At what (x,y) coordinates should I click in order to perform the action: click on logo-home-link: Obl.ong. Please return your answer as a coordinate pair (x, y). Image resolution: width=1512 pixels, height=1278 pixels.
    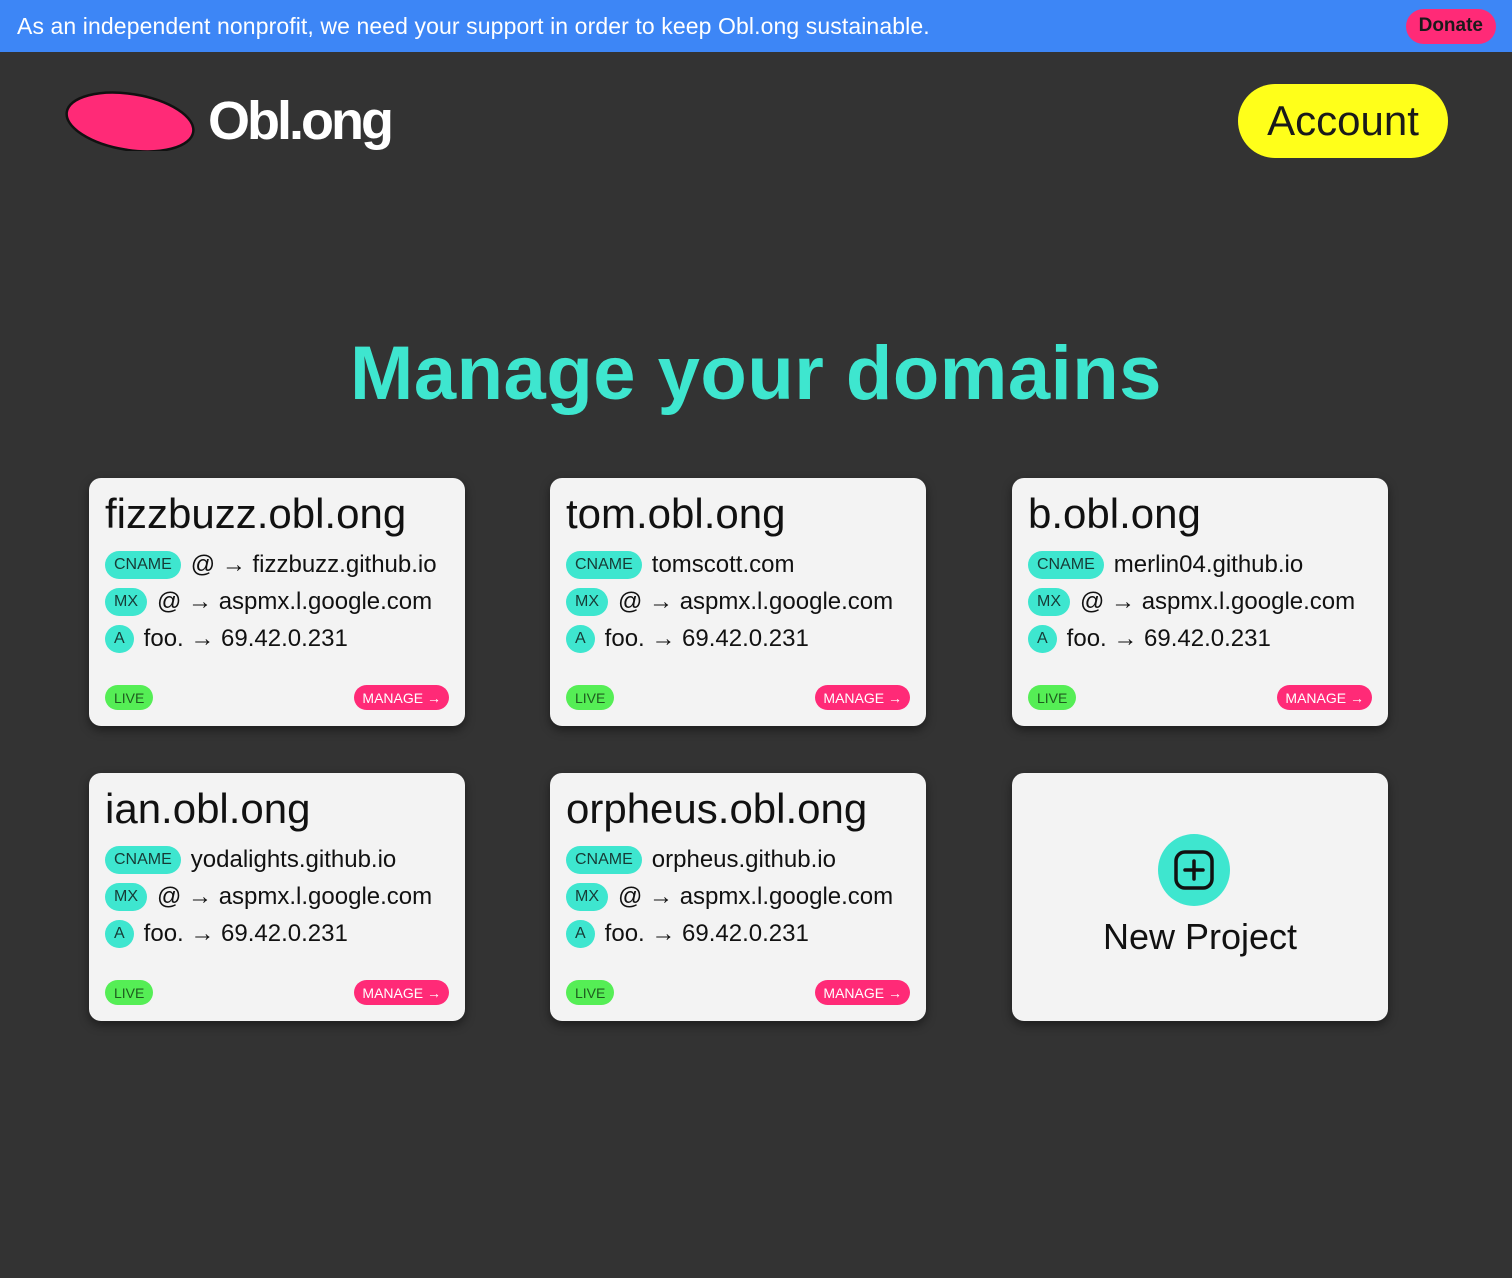
    Looking at the image, I should click on (229, 121).